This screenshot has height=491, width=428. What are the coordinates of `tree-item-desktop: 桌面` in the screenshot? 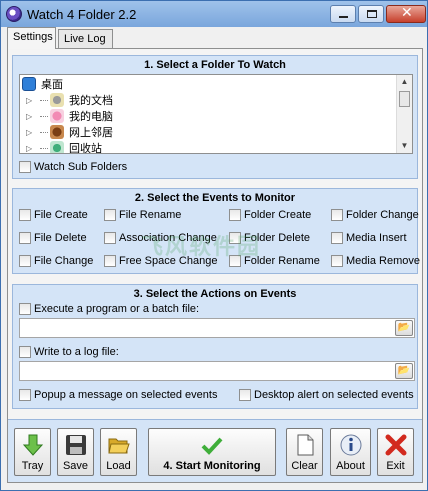 It's located at (42, 84).